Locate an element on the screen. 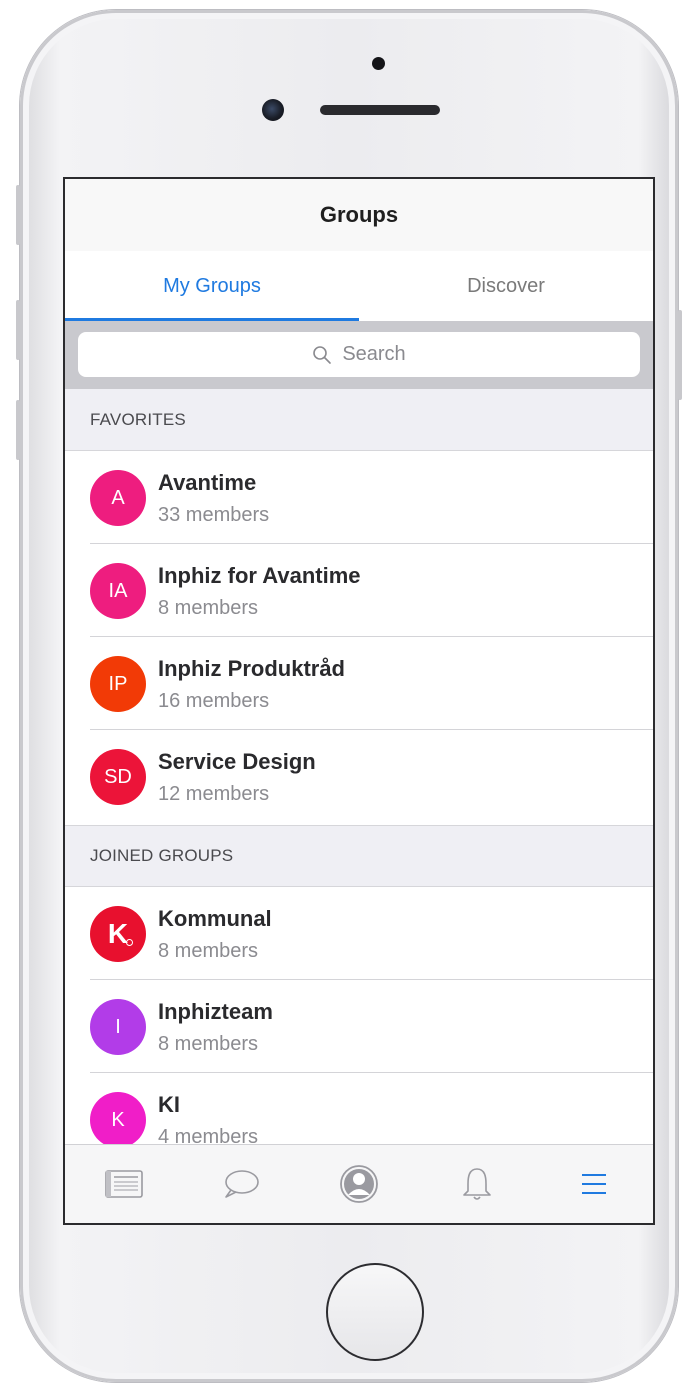  group-name: KI is located at coordinates (169, 1104).